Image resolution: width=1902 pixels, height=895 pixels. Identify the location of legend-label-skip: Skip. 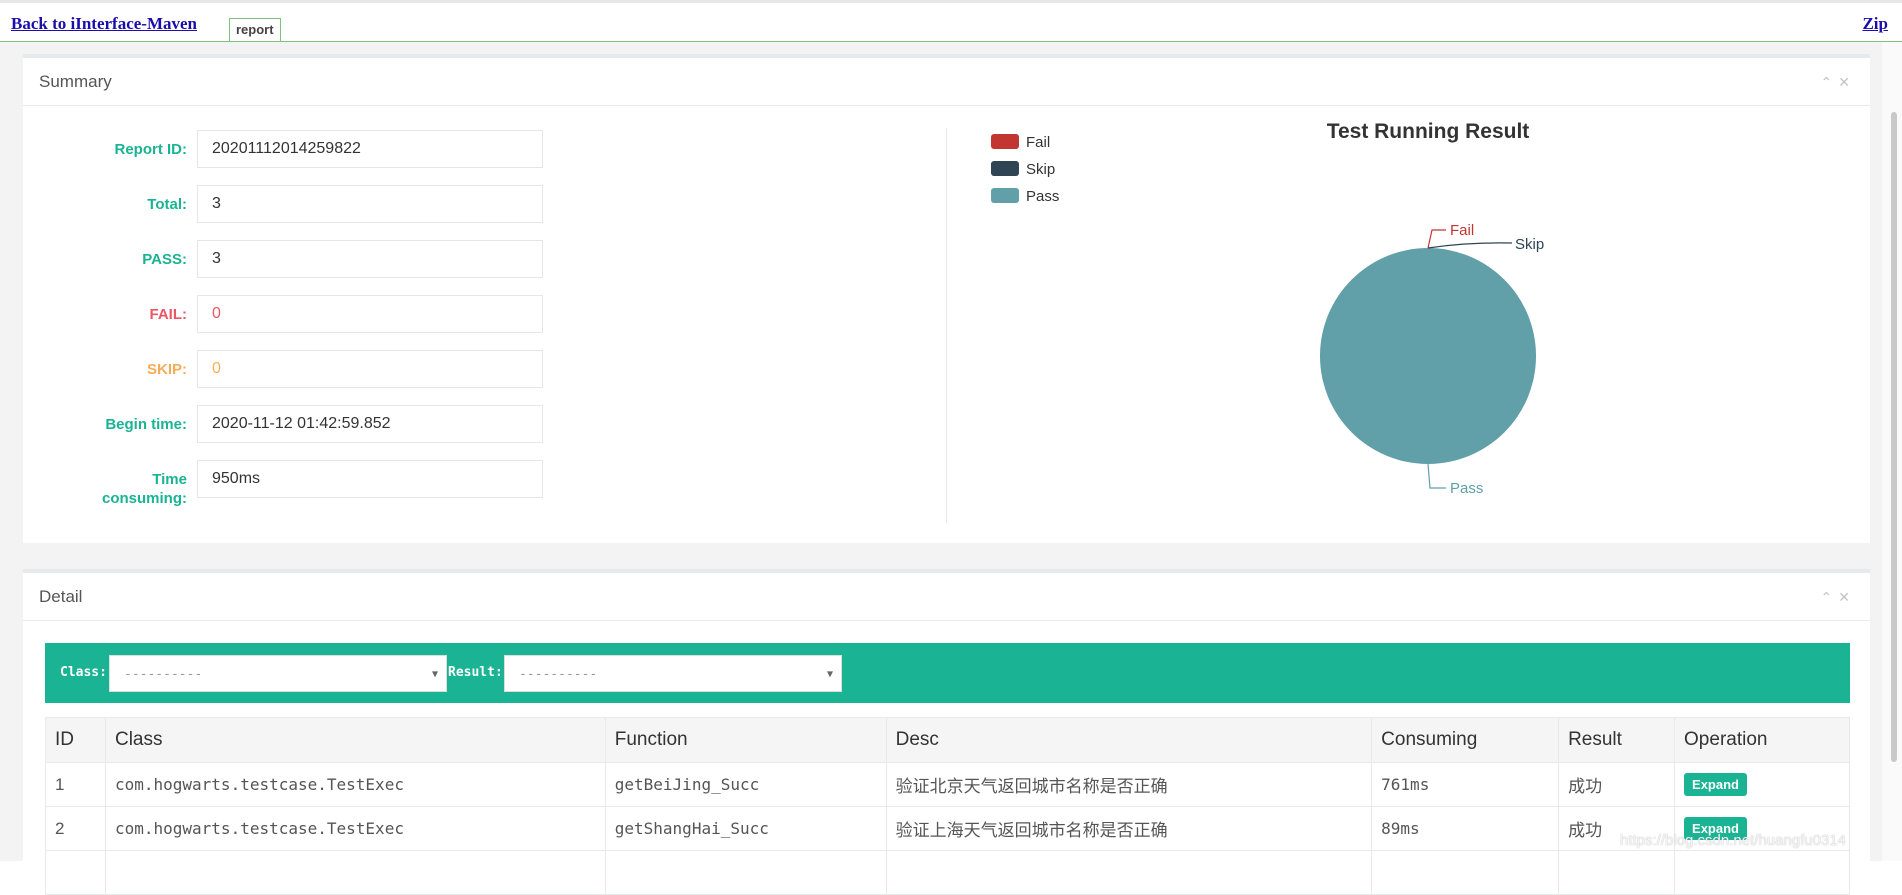
(1040, 169).